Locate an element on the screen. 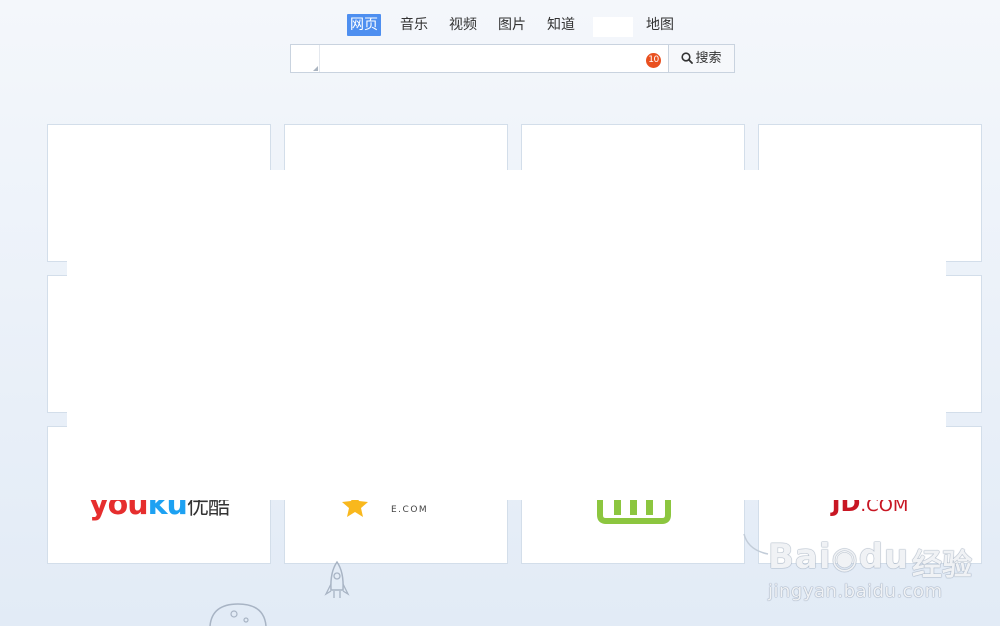 The height and width of the screenshot is (626, 1000). search-icon is located at coordinates (687, 58).